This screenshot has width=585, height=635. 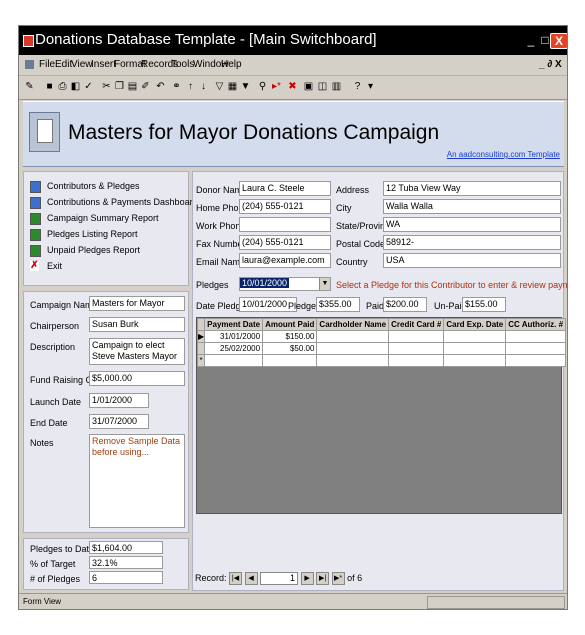 What do you see at coordinates (262, 86) in the screenshot?
I see `find-icon: ⚲` at bounding box center [262, 86].